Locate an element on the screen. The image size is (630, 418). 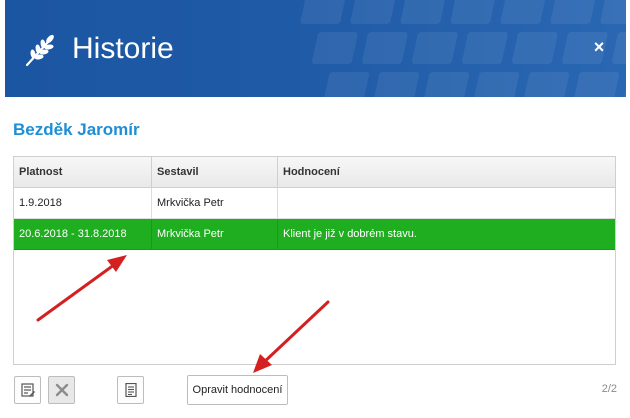
document-button is located at coordinates (130, 390).